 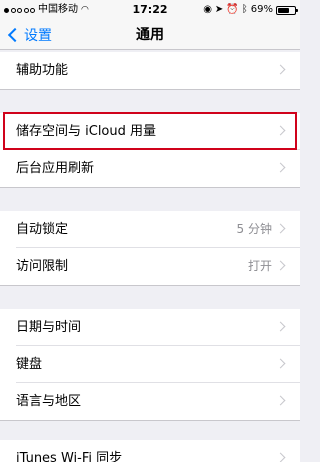 I want to click on row-restrictions: 访问限制 打开, so click(x=150, y=266).